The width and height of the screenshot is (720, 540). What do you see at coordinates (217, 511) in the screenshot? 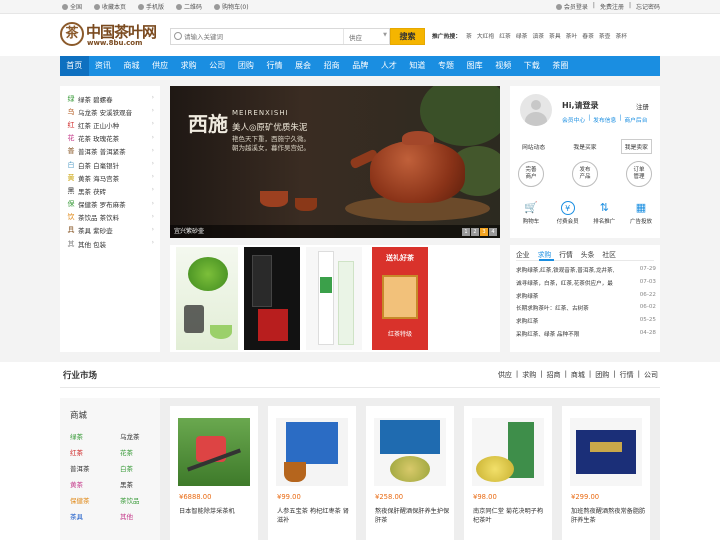
I see `product-name: 日本智能除芽采茶机` at bounding box center [217, 511].